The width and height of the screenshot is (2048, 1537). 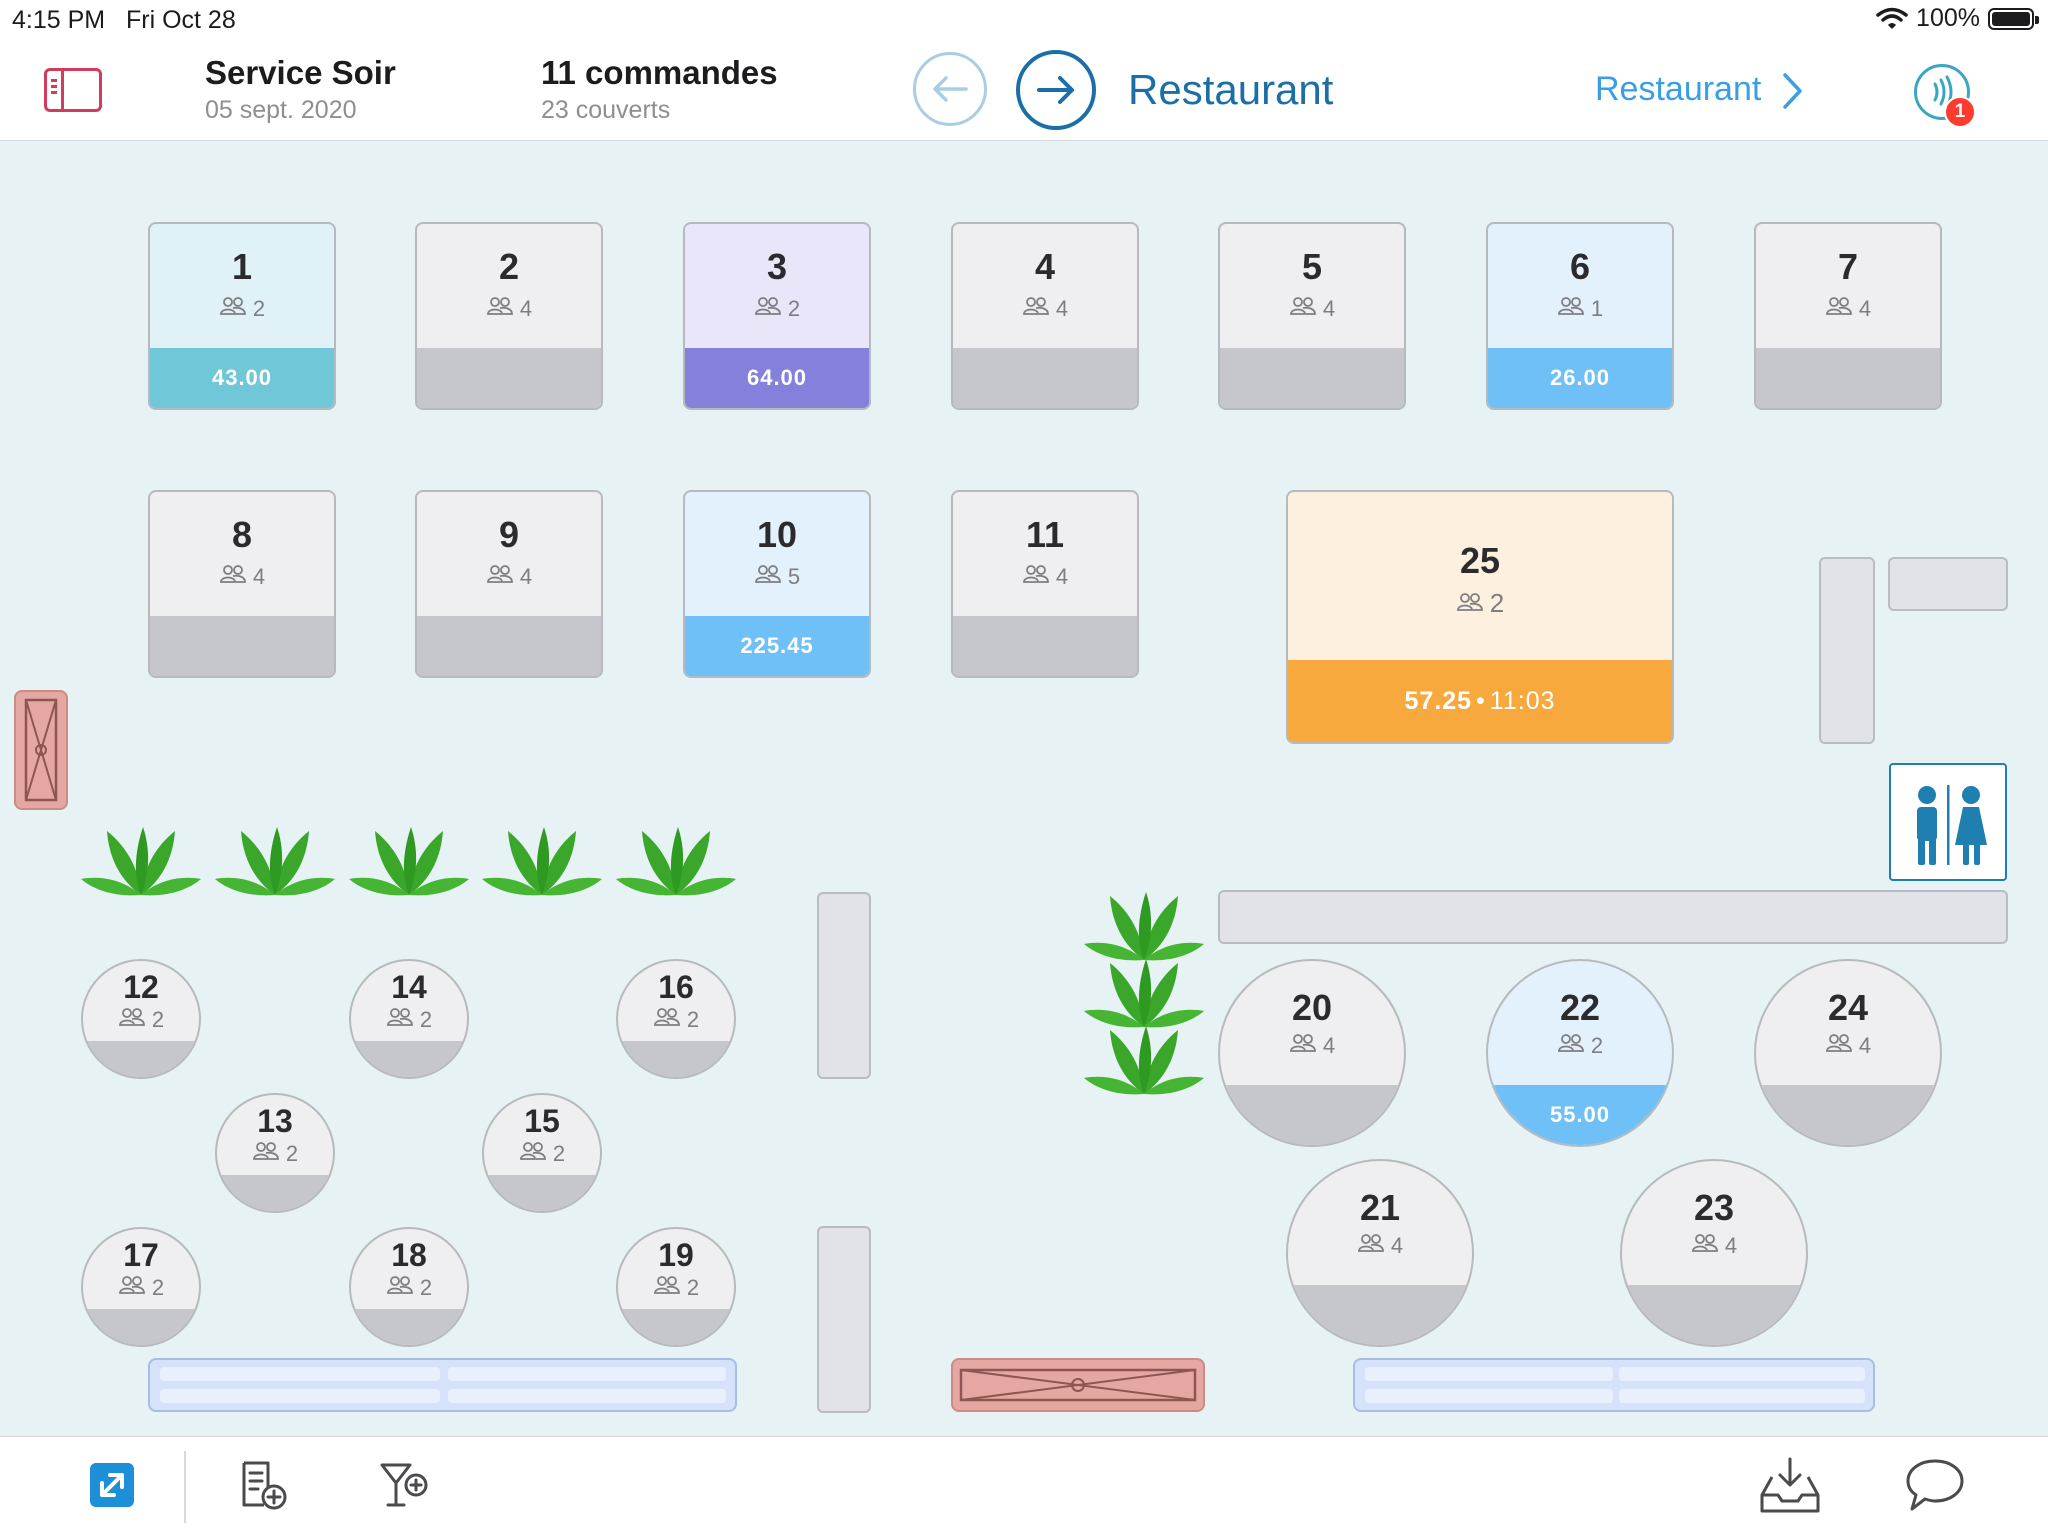 I want to click on orders-count: 11 commandes, so click(x=659, y=72).